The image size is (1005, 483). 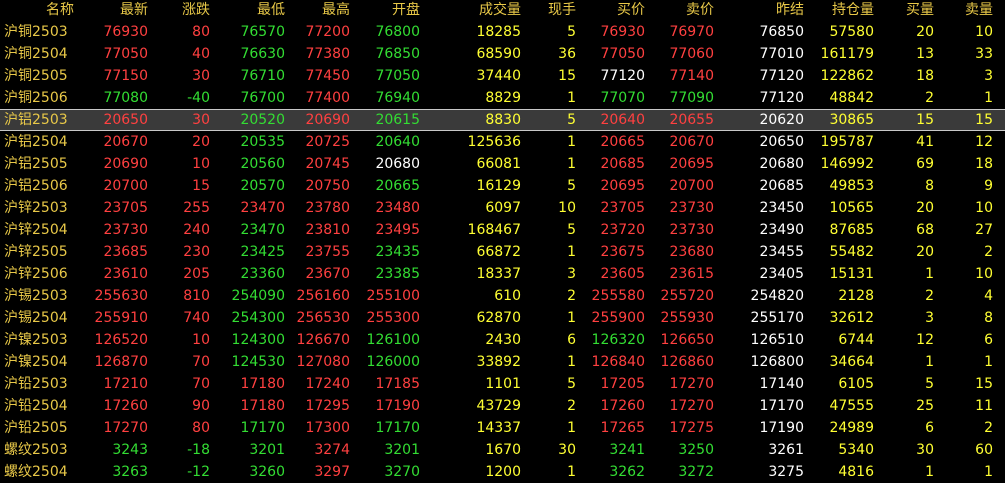 I want to click on column-header-prev-settle: 昨结, so click(x=790, y=10).